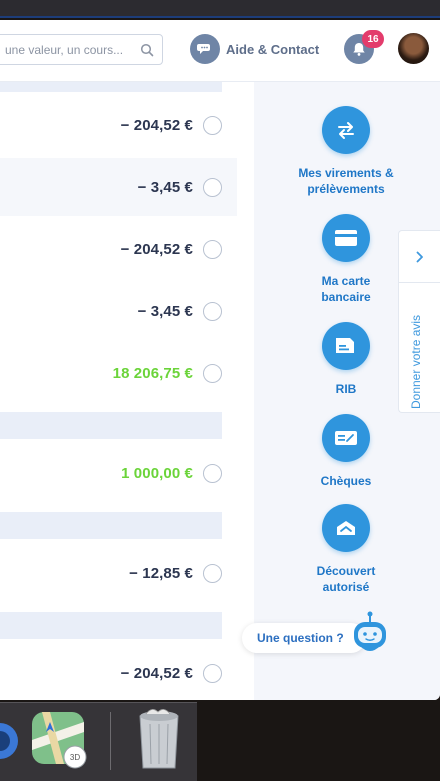  Describe the element at coordinates (118, 473) in the screenshot. I see `transaction-row: 1 000,00 €` at that location.